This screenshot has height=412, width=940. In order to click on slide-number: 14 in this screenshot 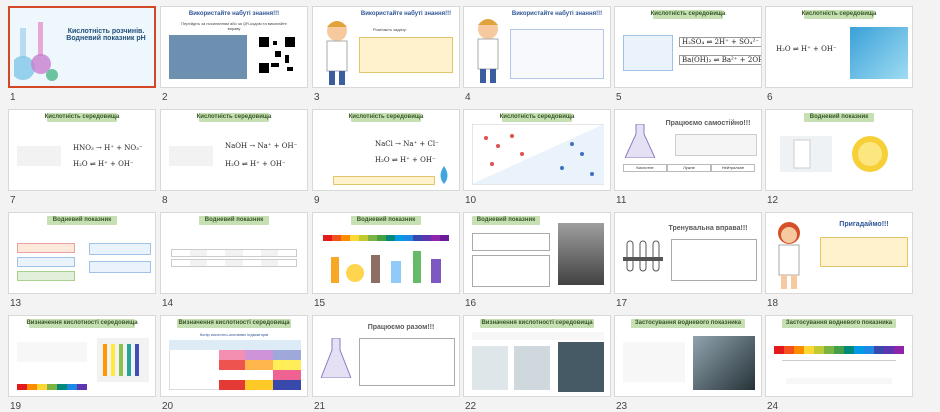, I will do `click(168, 303)`.